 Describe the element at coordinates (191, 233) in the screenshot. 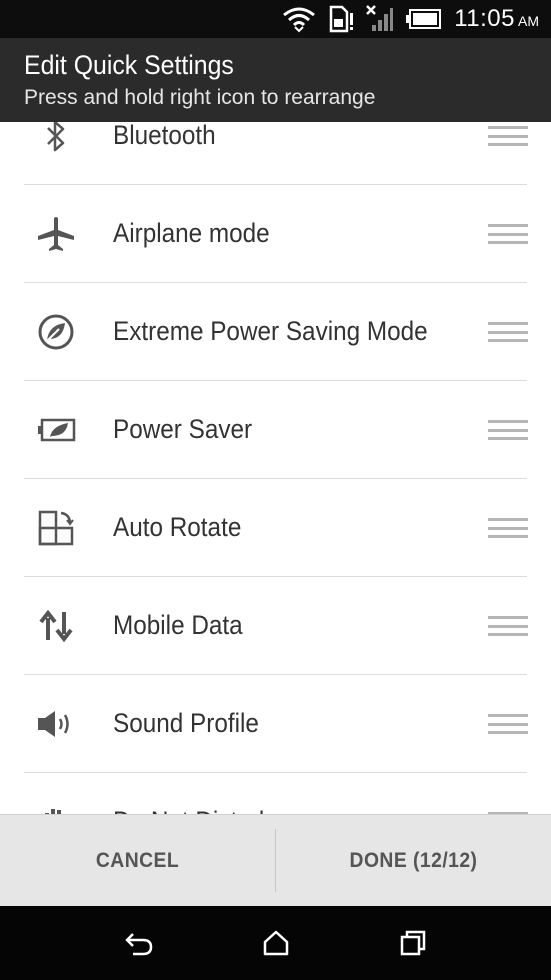

I see `list-item-label: Airplane mode` at that location.